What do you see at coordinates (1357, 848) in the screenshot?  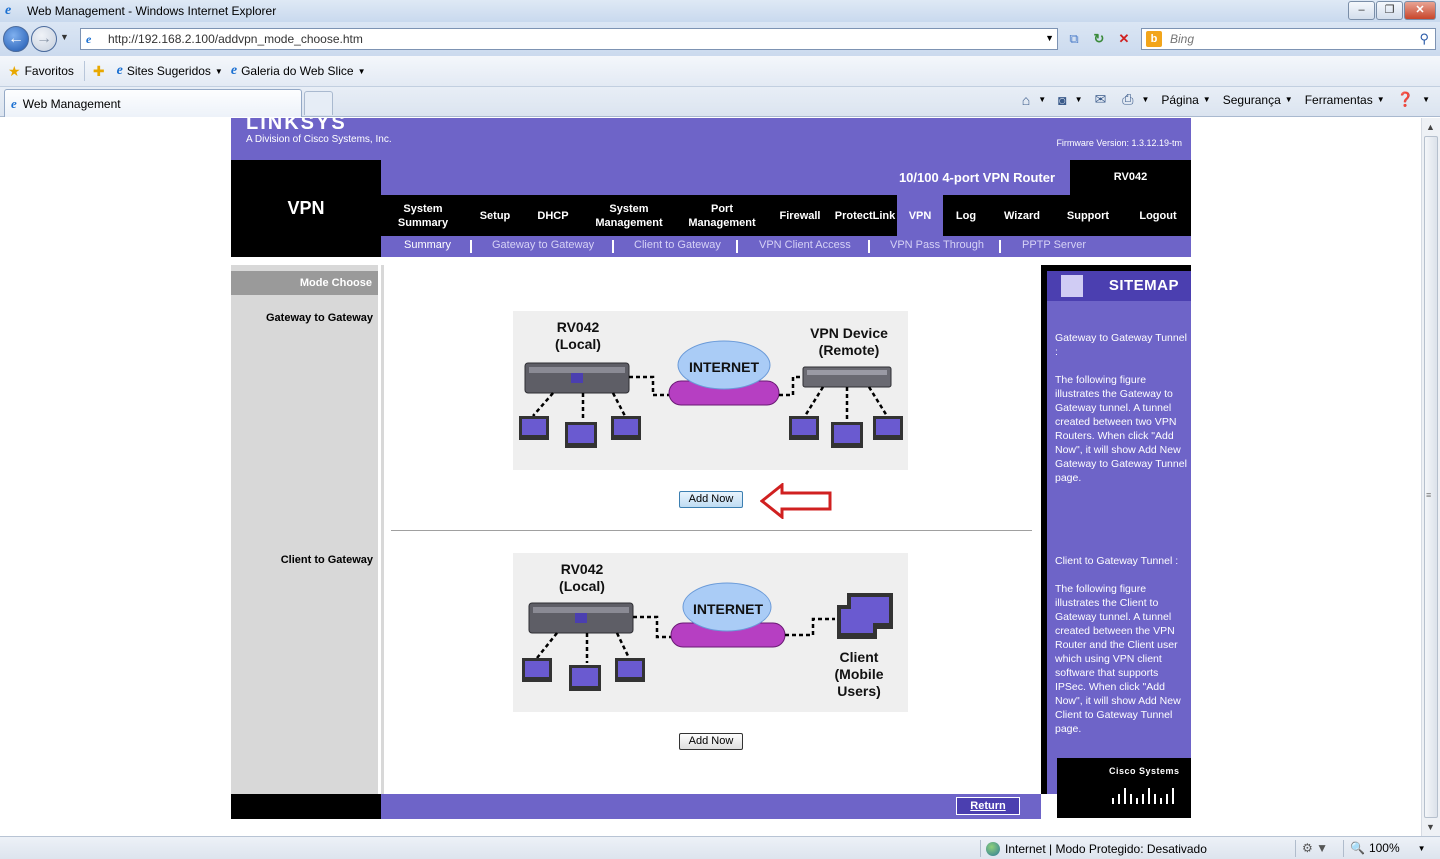 I see `zoom-icon: 🔍` at bounding box center [1357, 848].